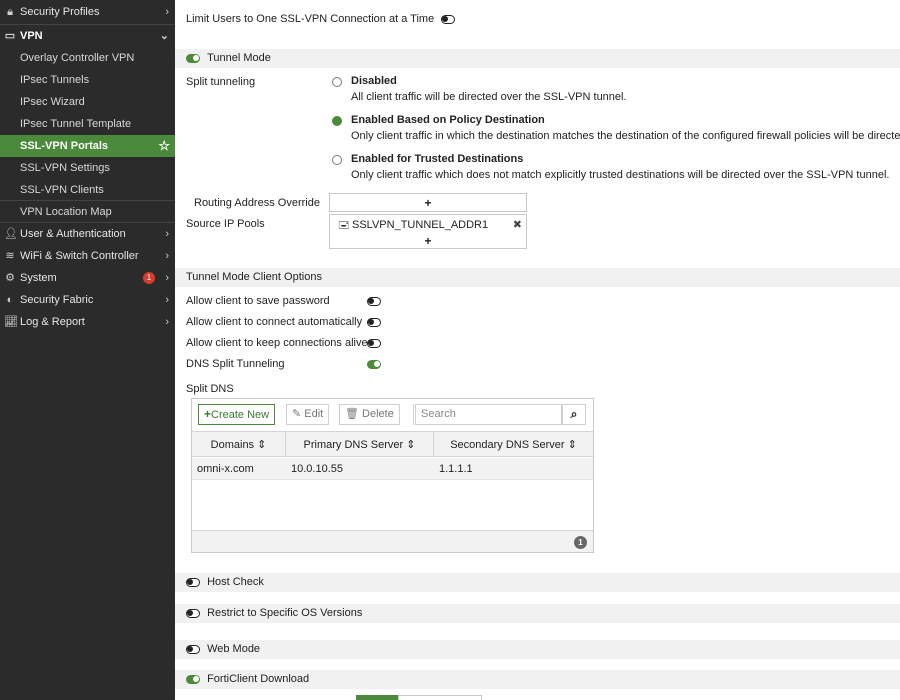  Describe the element at coordinates (10, 36) in the screenshot. I see `monitor-icon: ▭` at that location.